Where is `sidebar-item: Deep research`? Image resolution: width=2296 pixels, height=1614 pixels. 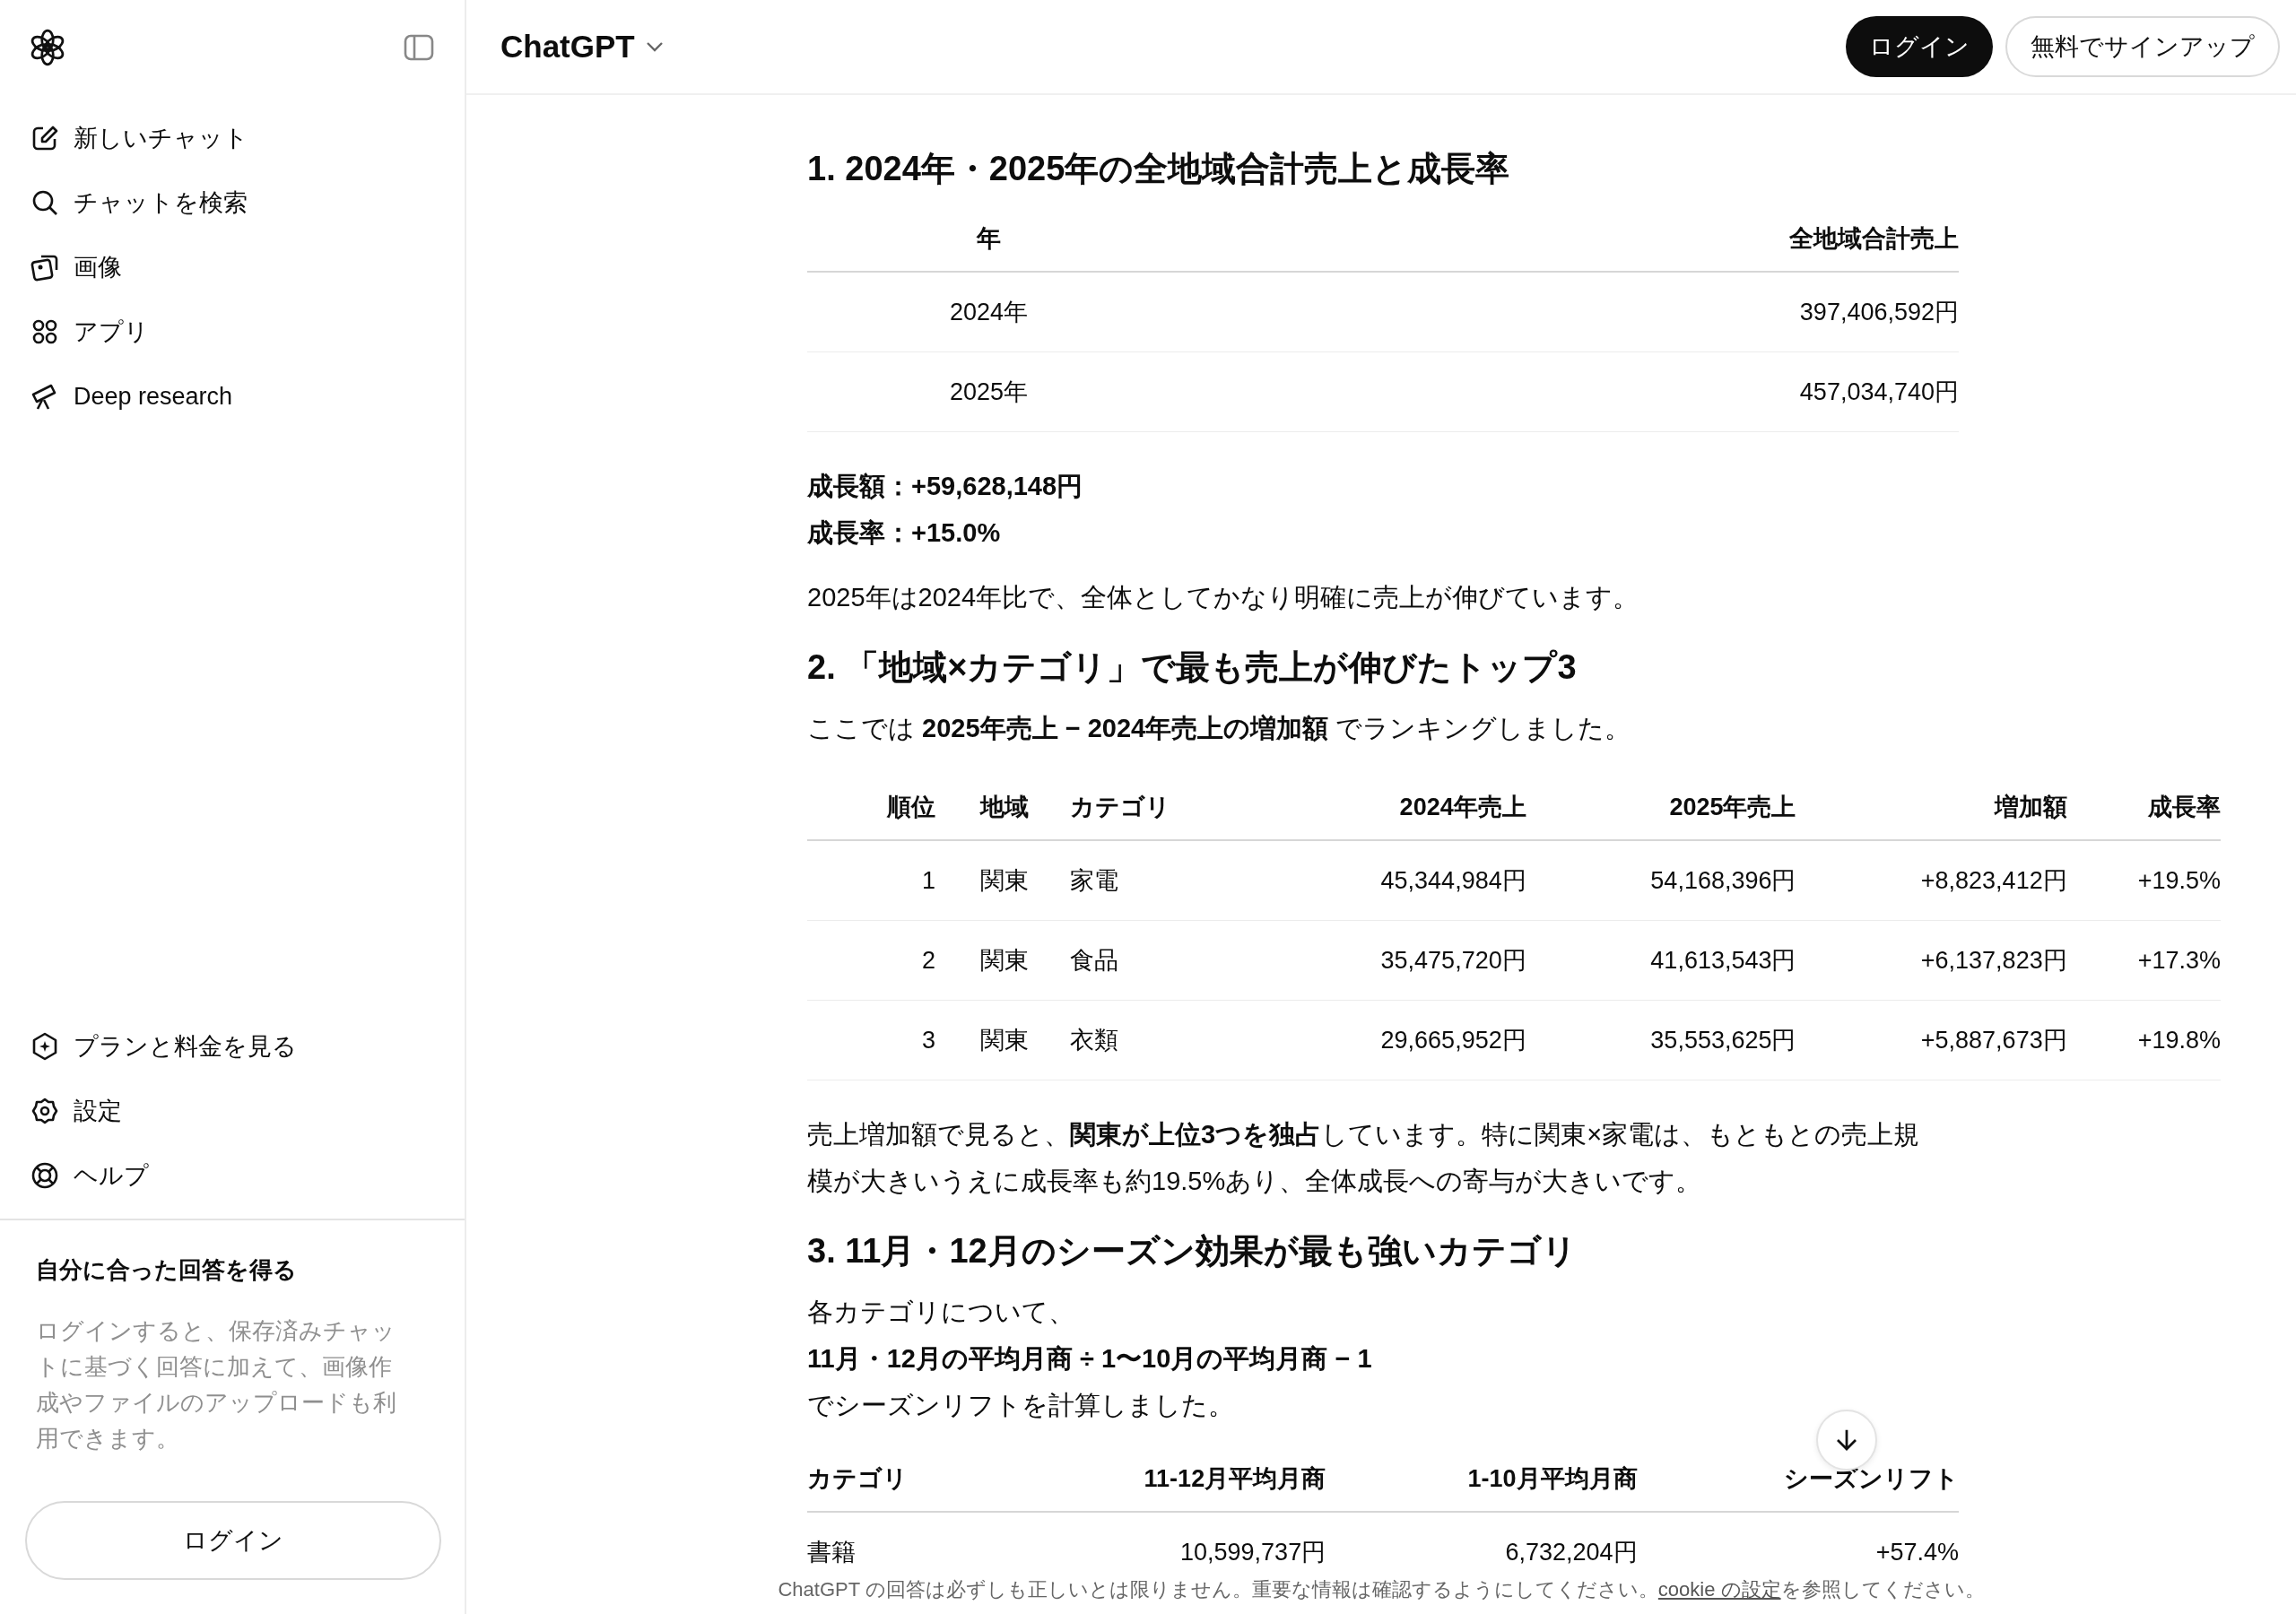 sidebar-item: Deep research is located at coordinates (232, 396).